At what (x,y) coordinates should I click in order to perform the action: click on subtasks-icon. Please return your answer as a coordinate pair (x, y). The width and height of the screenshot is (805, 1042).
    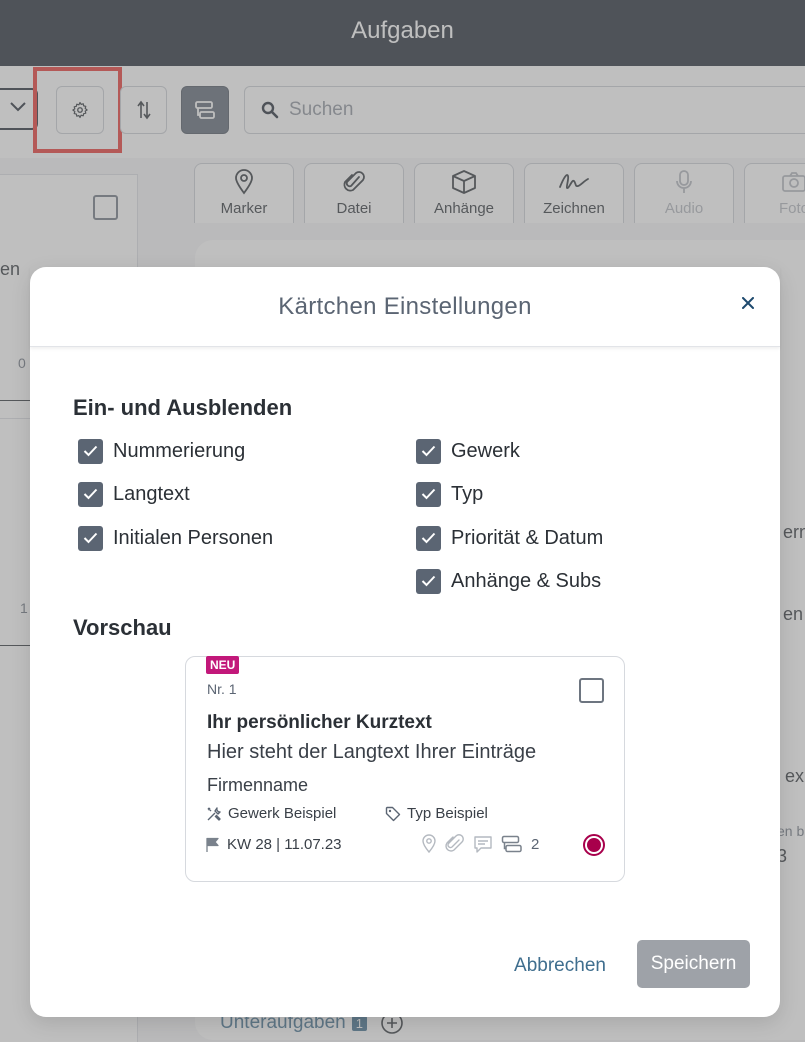
    Looking at the image, I should click on (511, 844).